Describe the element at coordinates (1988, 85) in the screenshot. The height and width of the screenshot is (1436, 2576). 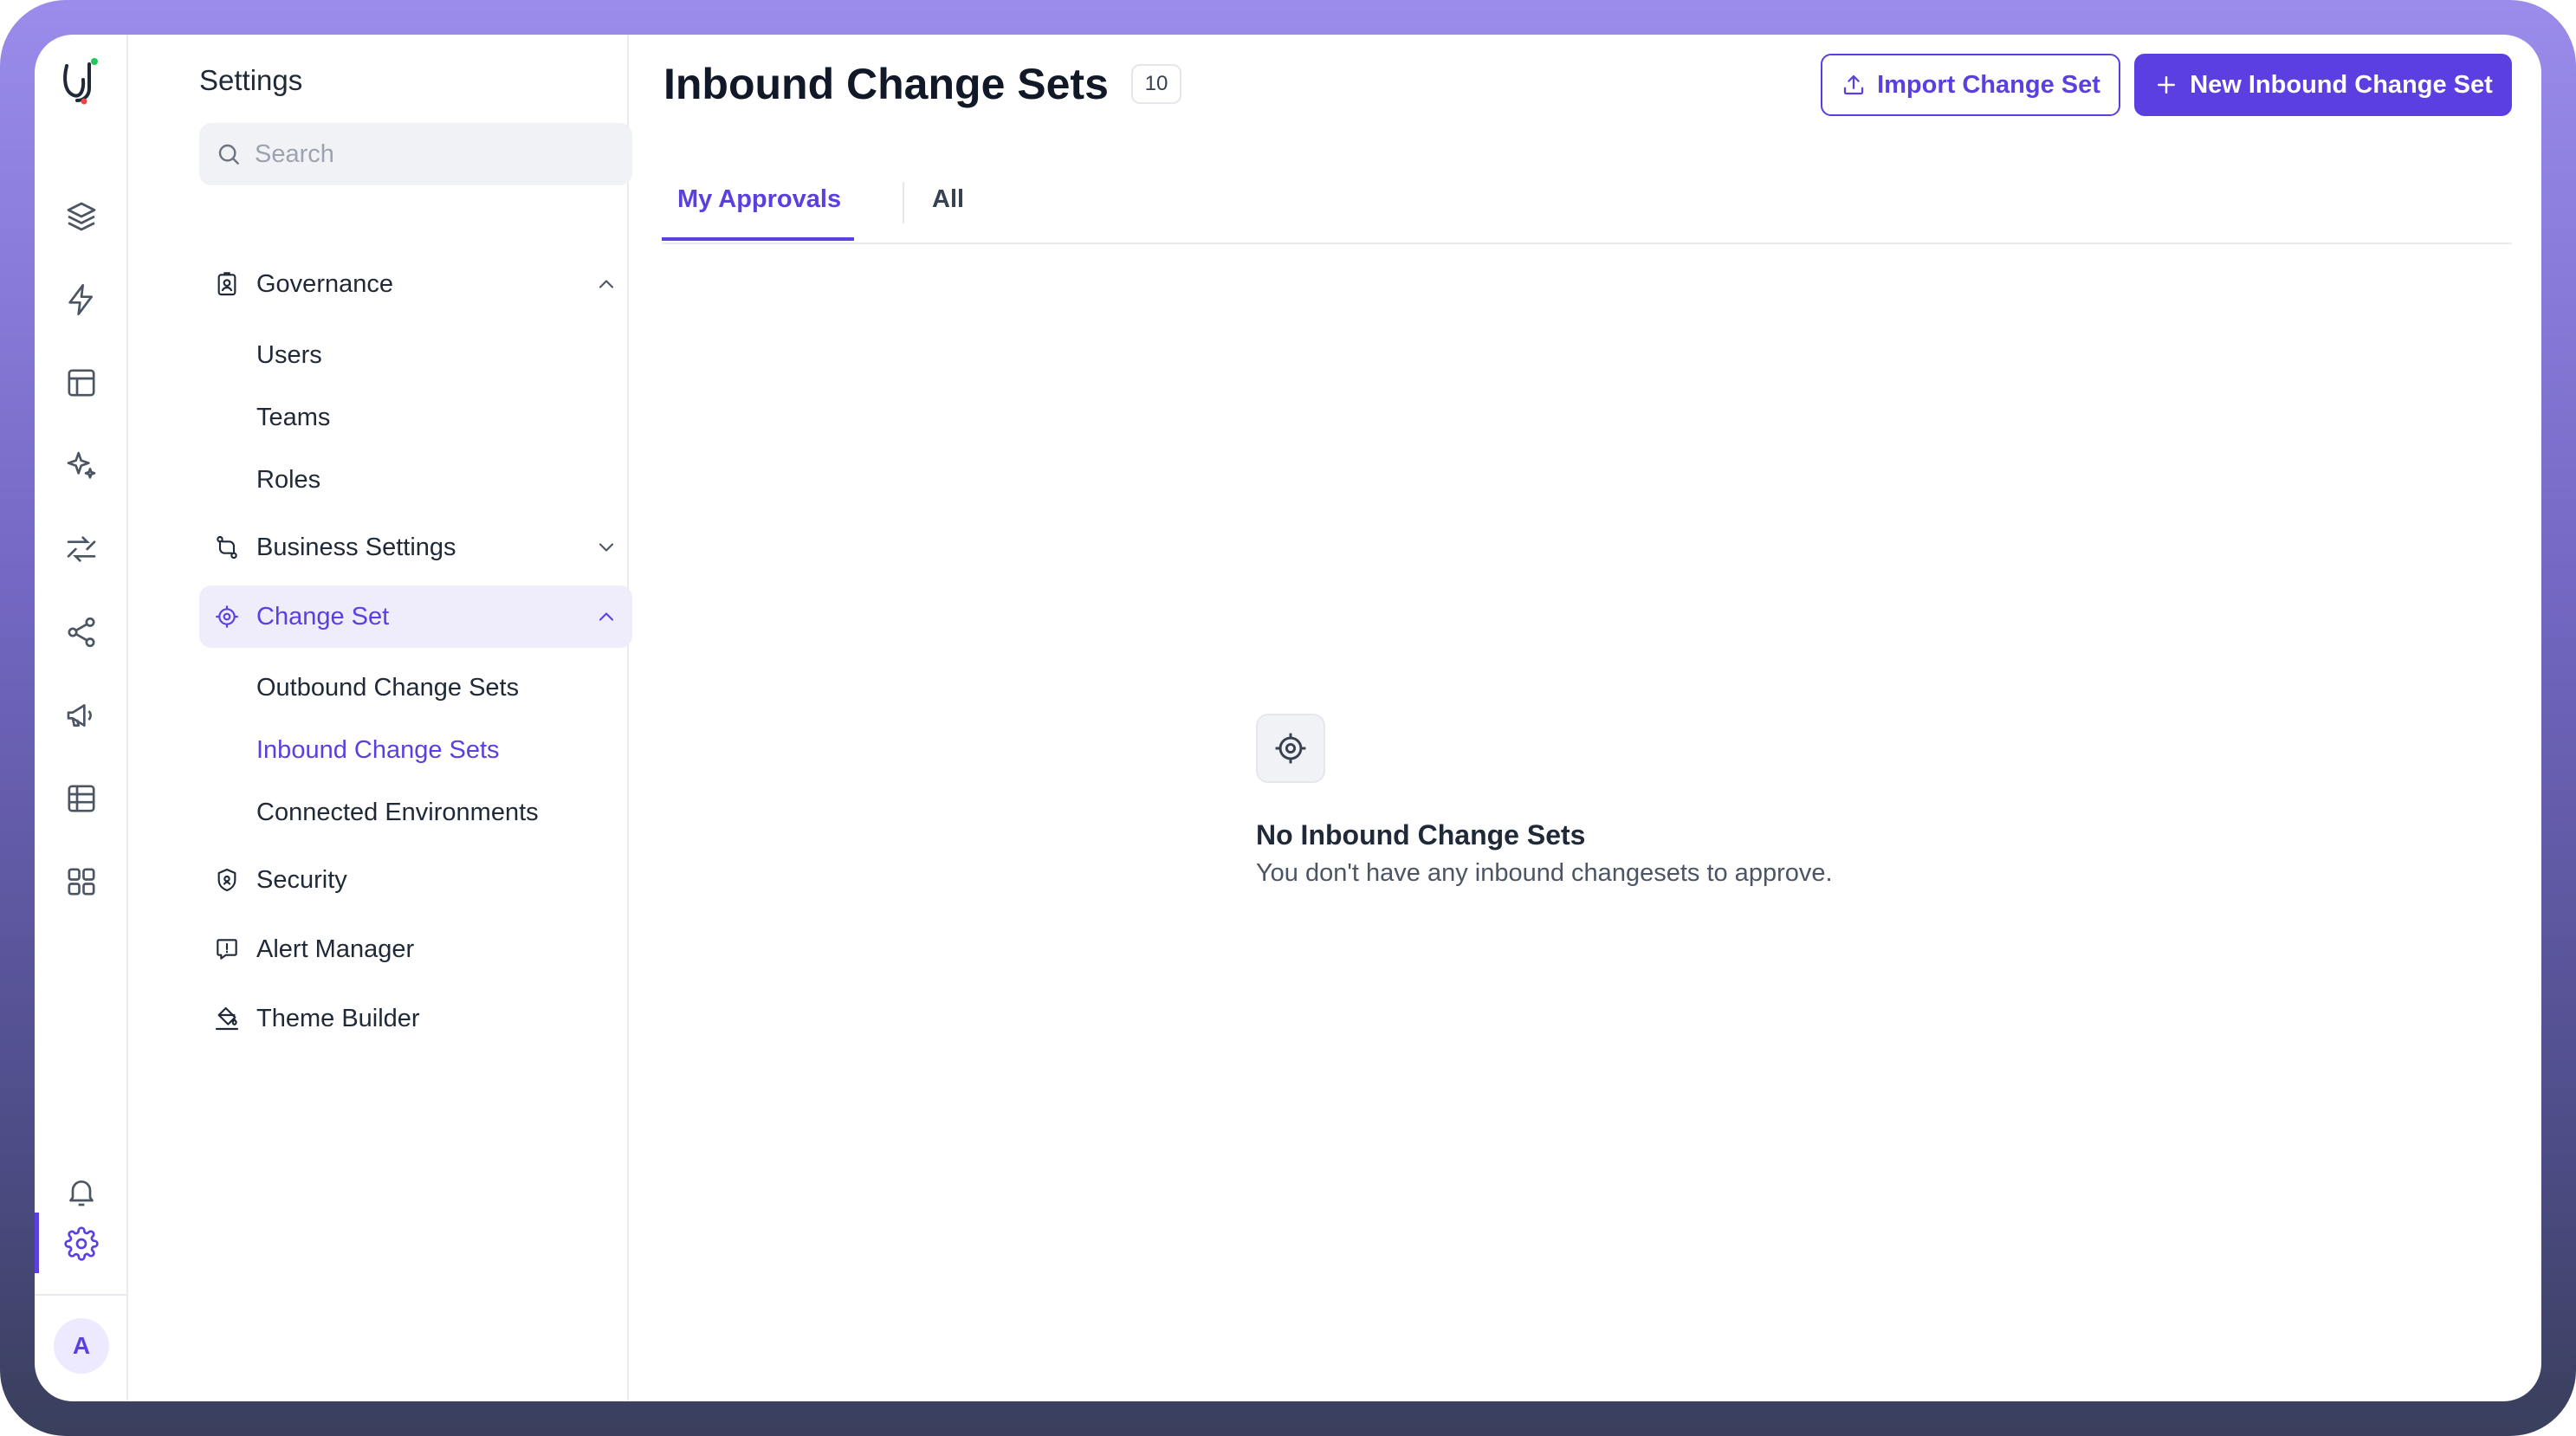
I see `import-change-set-label: Import Change Set` at that location.